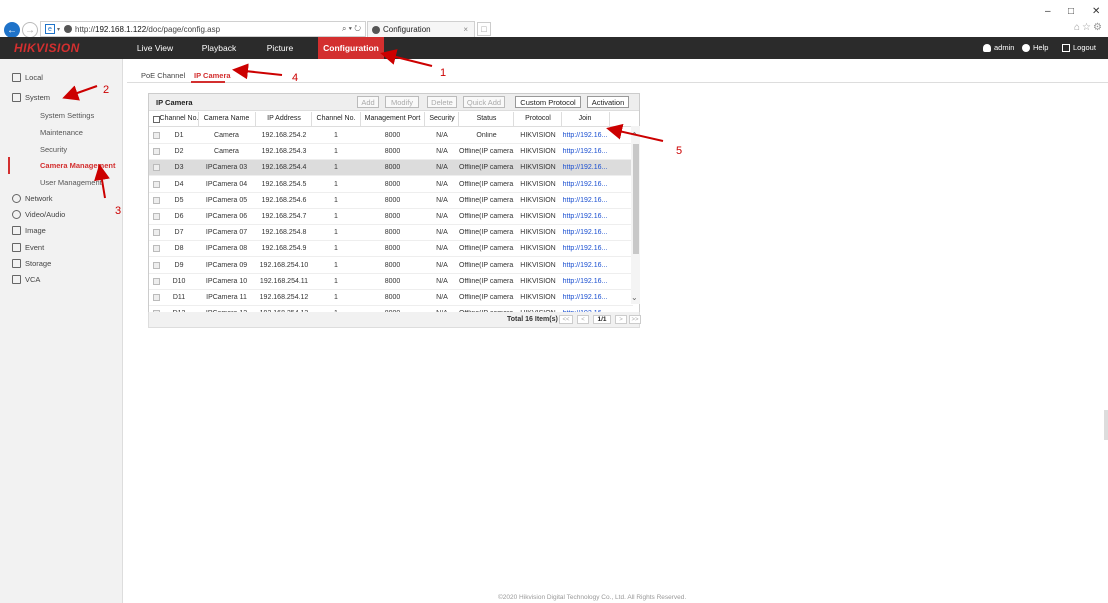 The width and height of the screenshot is (1108, 603). Describe the element at coordinates (566, 319) in the screenshot. I see `first-page-button: <<` at that location.